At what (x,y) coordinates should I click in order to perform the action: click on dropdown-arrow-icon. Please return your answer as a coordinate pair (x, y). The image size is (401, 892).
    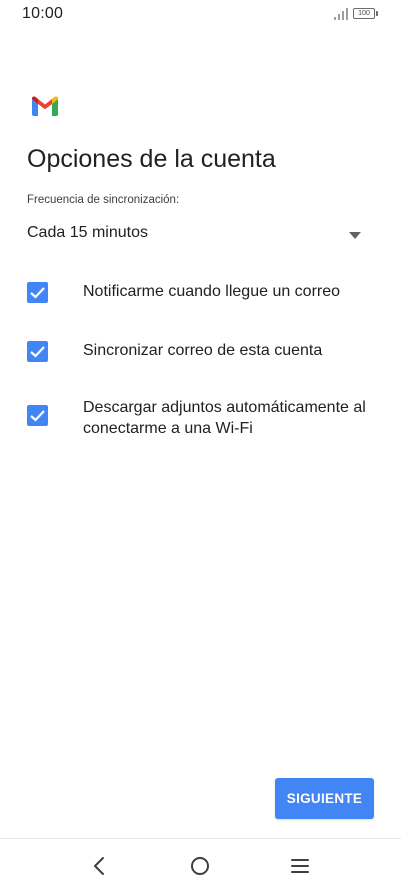
    Looking at the image, I should click on (355, 235).